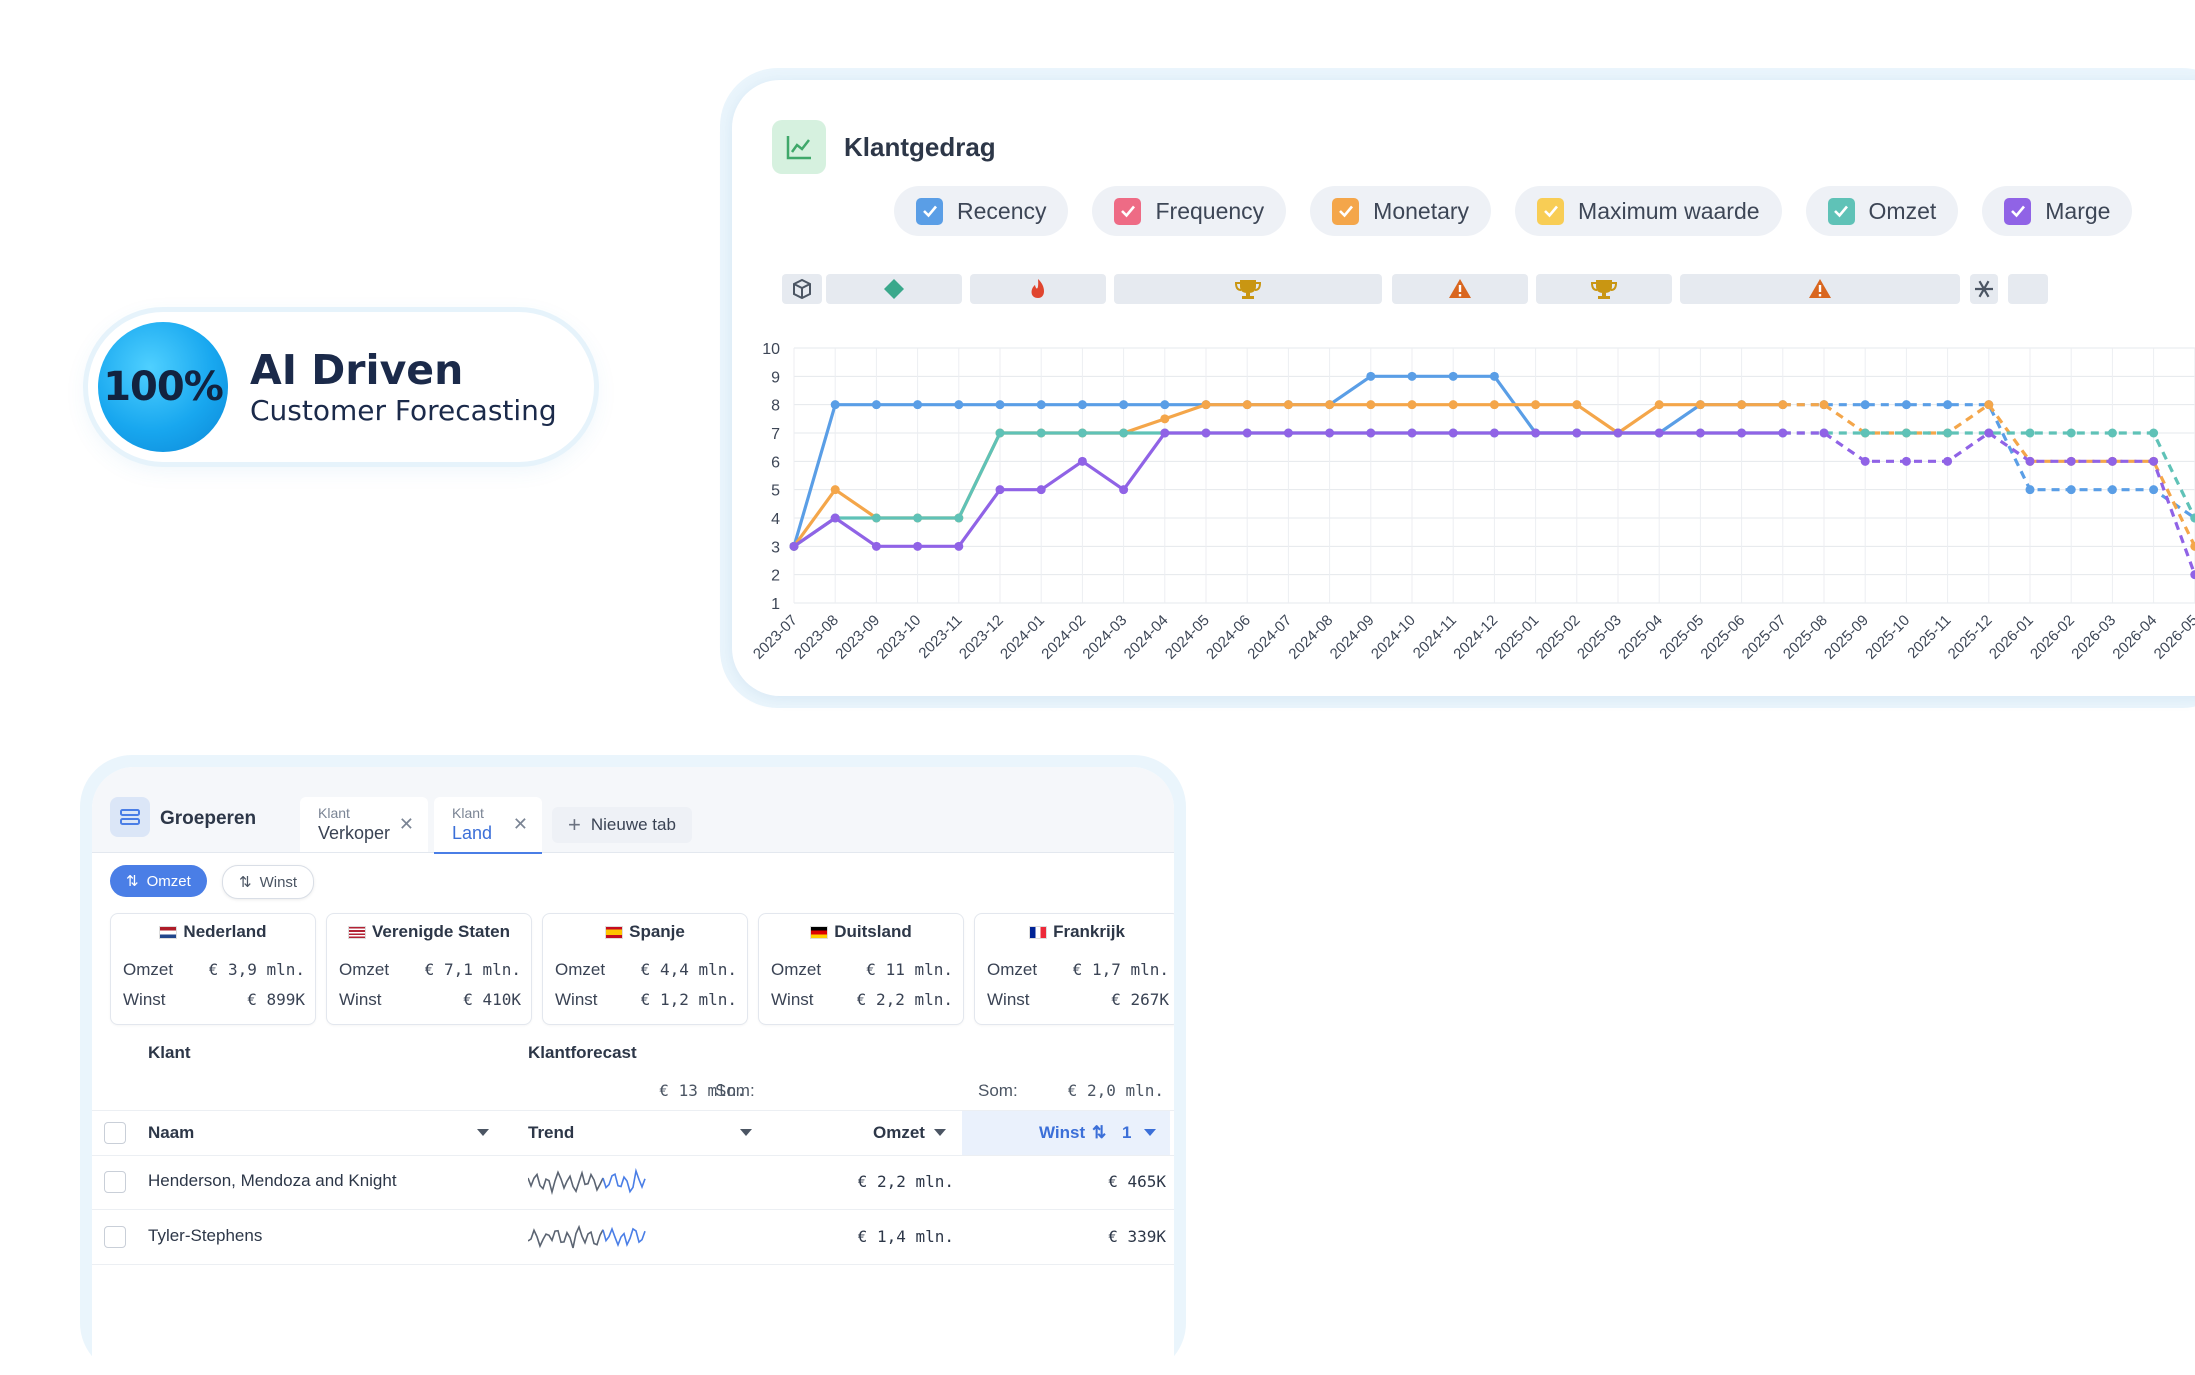 The image size is (2195, 1375). Describe the element at coordinates (488, 825) in the screenshot. I see `tab-land: Klant Land ✕` at that location.